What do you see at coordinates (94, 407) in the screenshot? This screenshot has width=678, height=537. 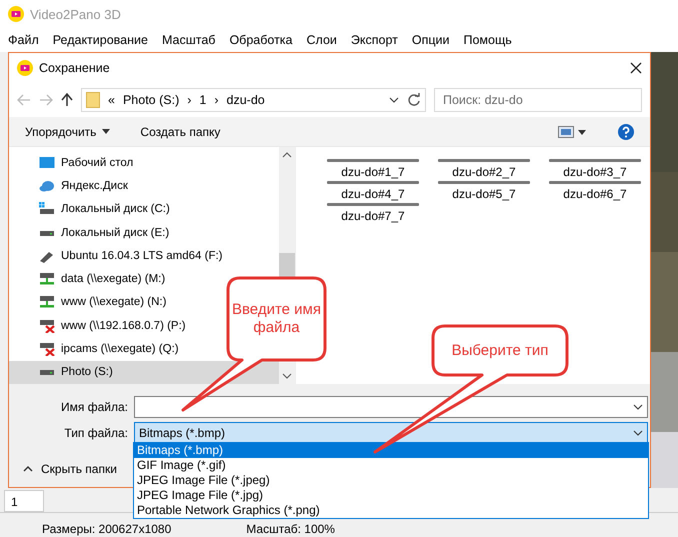 I see `field-label: Имя файла:` at bounding box center [94, 407].